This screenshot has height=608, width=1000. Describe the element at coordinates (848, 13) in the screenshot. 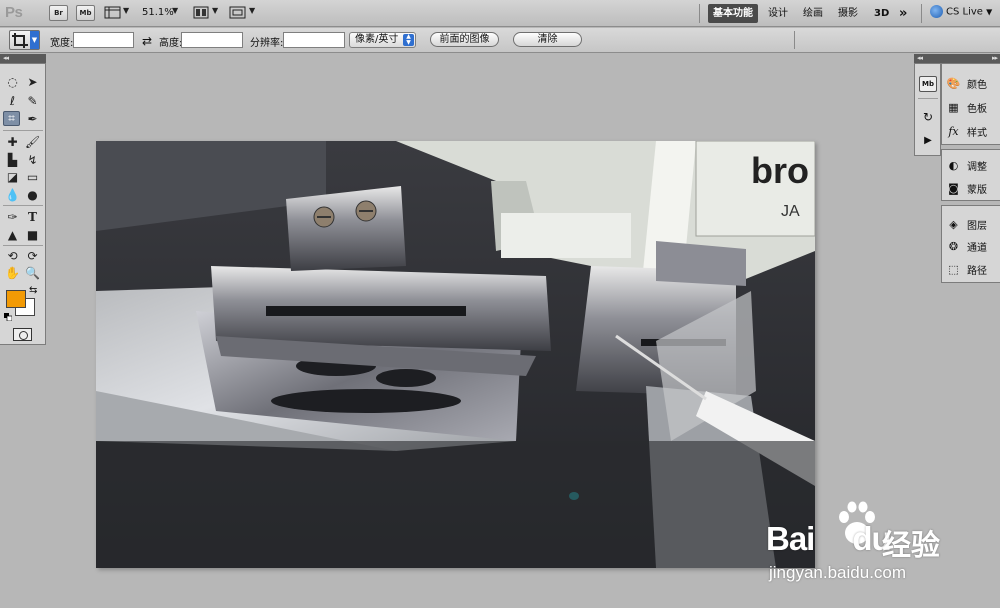

I see `workspace-photography-tab: 摄影` at that location.